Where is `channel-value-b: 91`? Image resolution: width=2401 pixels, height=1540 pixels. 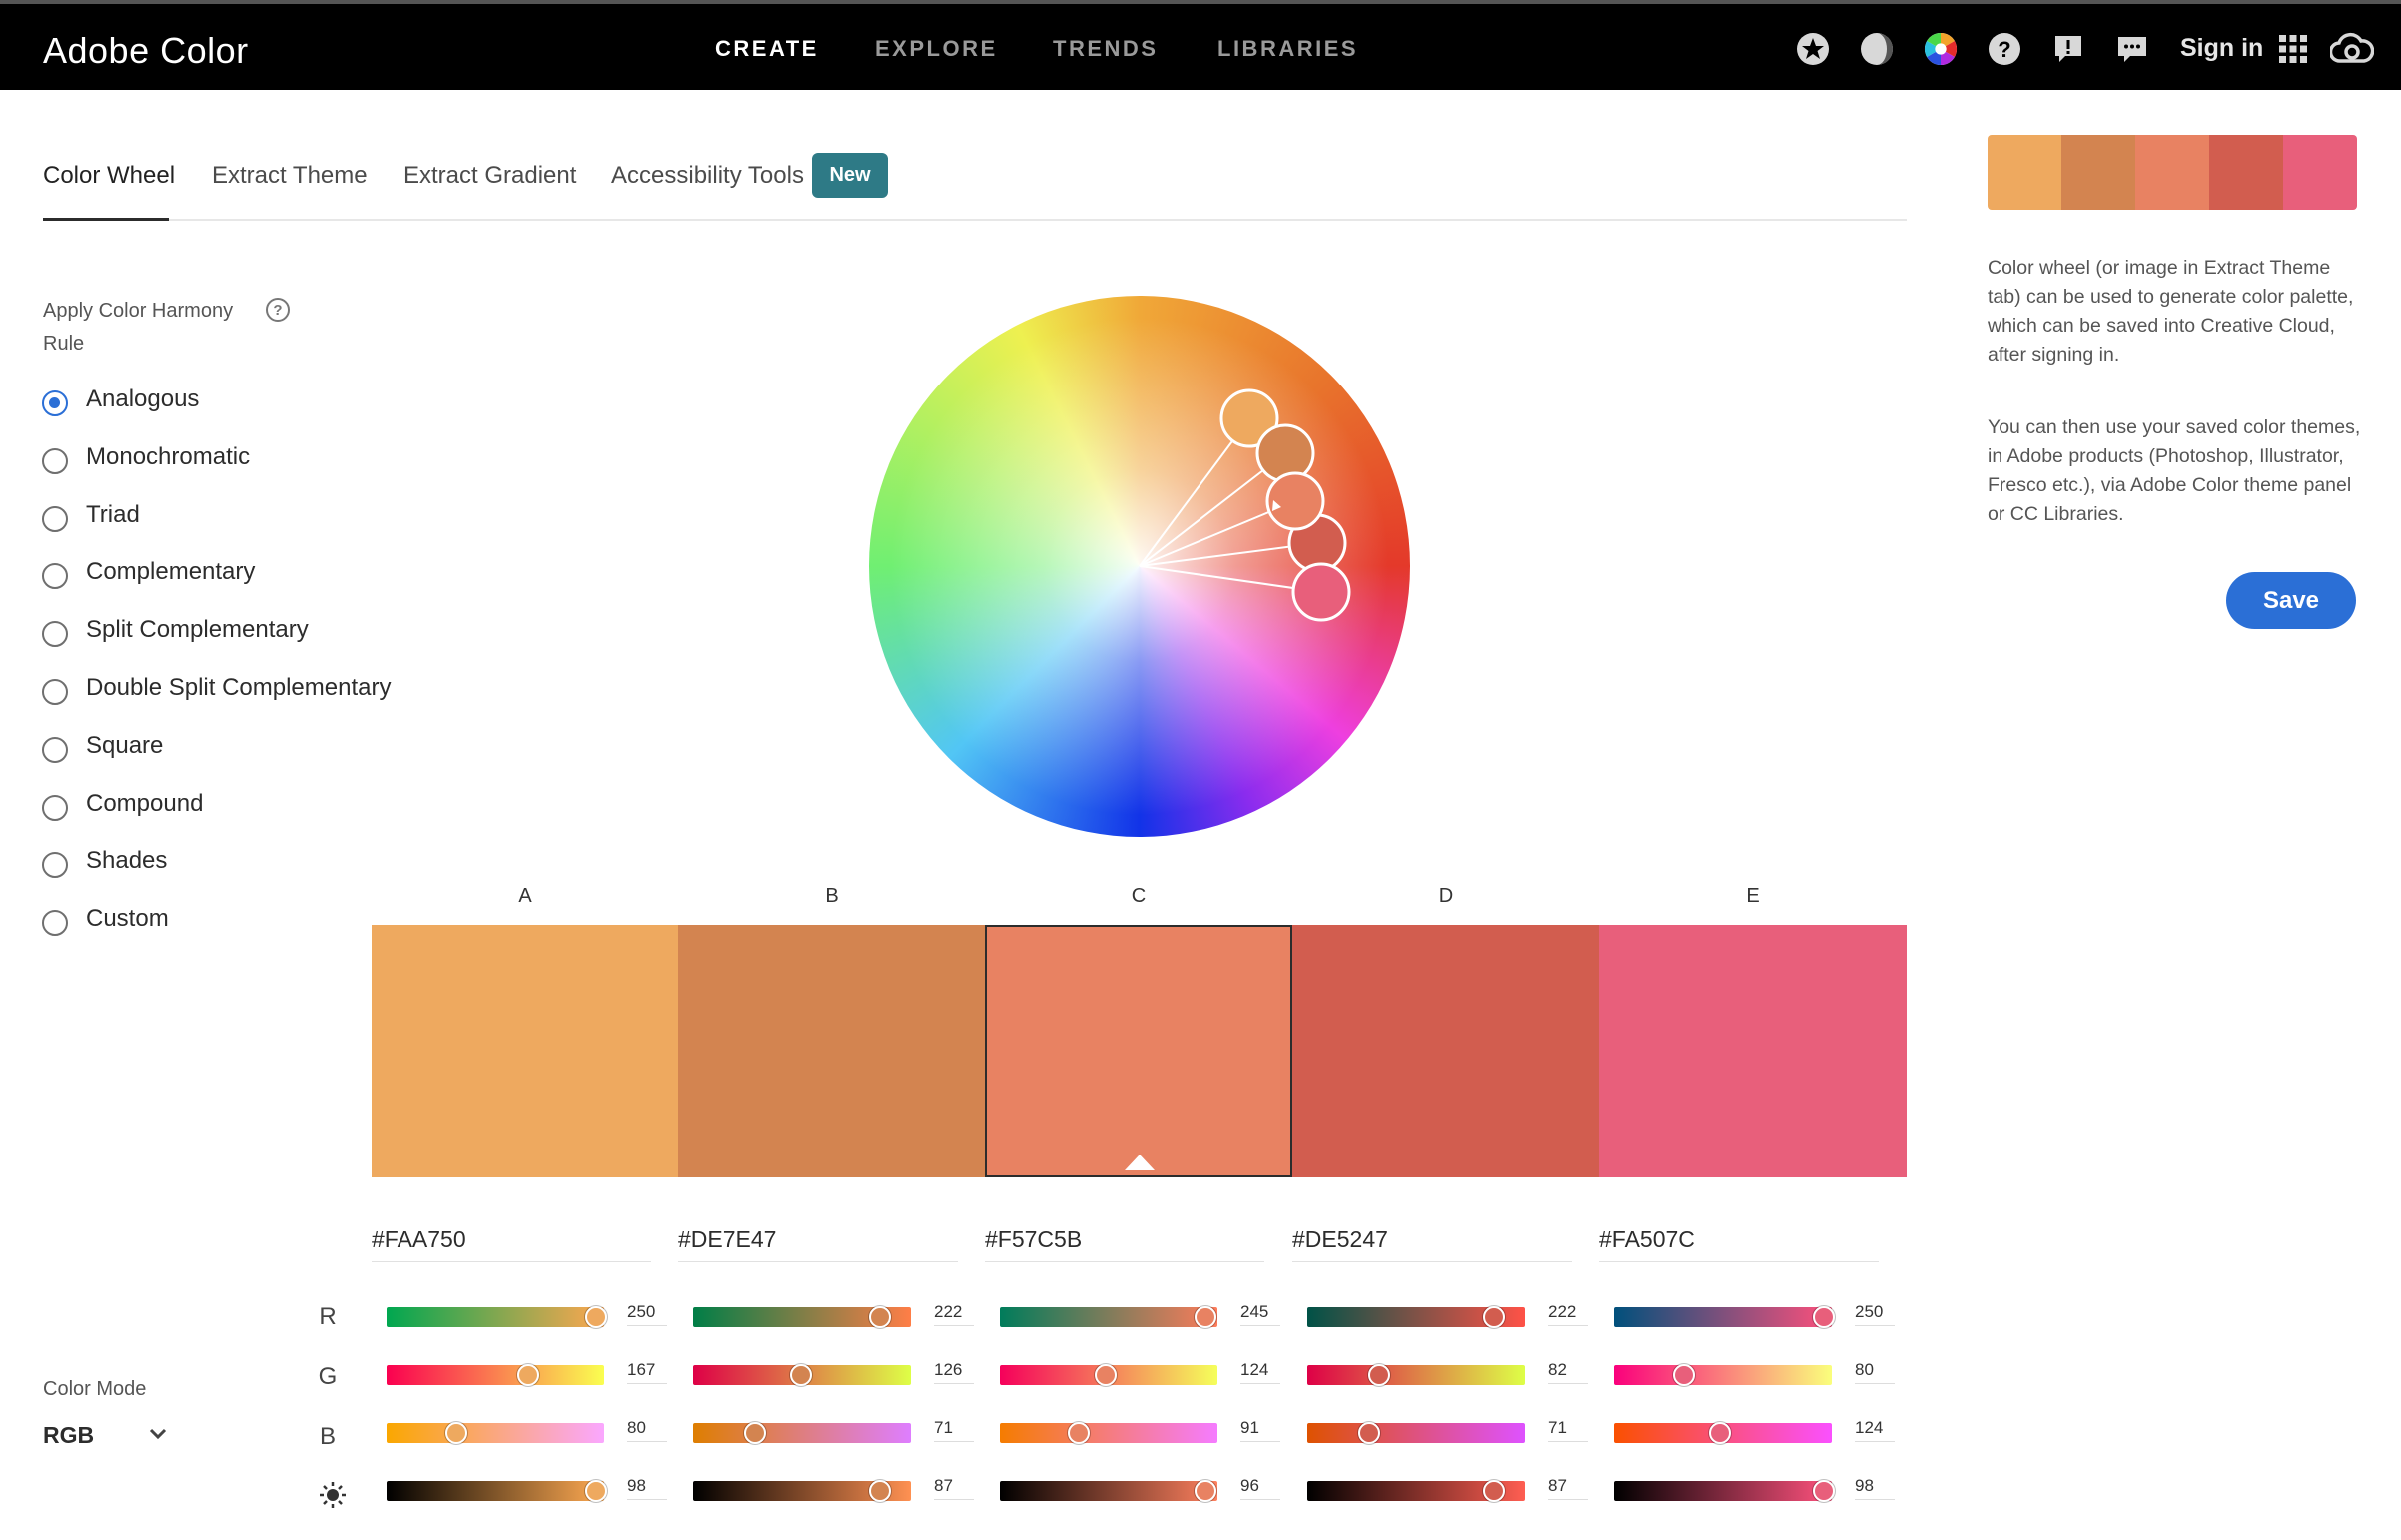
channel-value-b: 91 is located at coordinates (1260, 1430).